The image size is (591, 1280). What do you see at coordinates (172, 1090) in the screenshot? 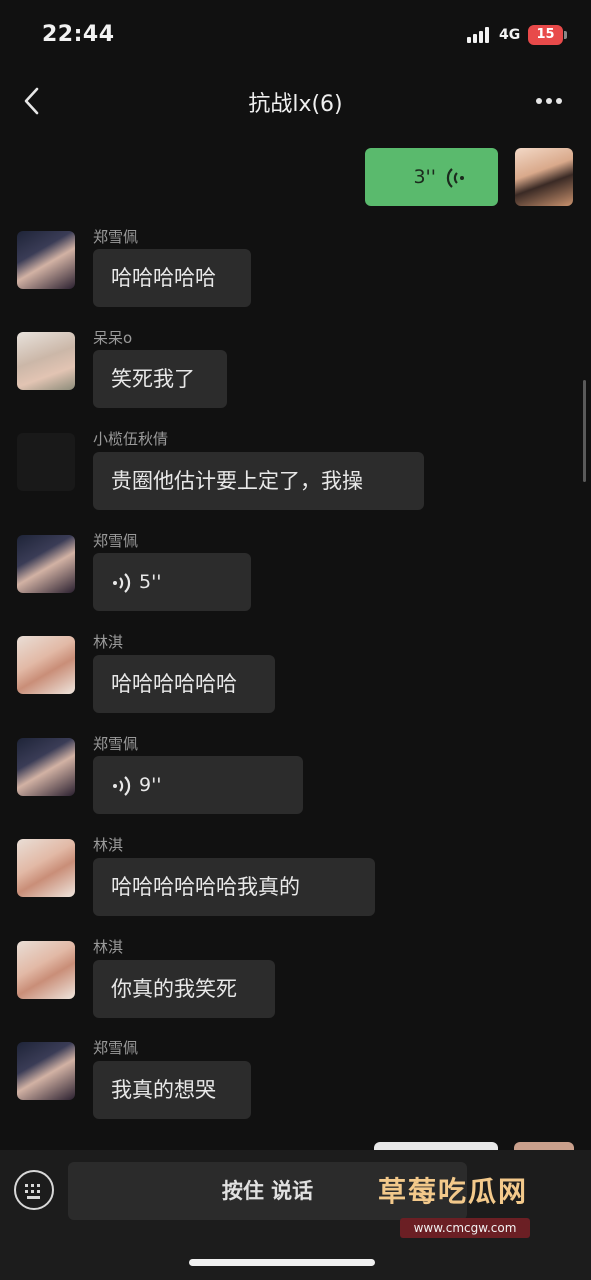
I see `text-message-bubble: 我真的想哭` at bounding box center [172, 1090].